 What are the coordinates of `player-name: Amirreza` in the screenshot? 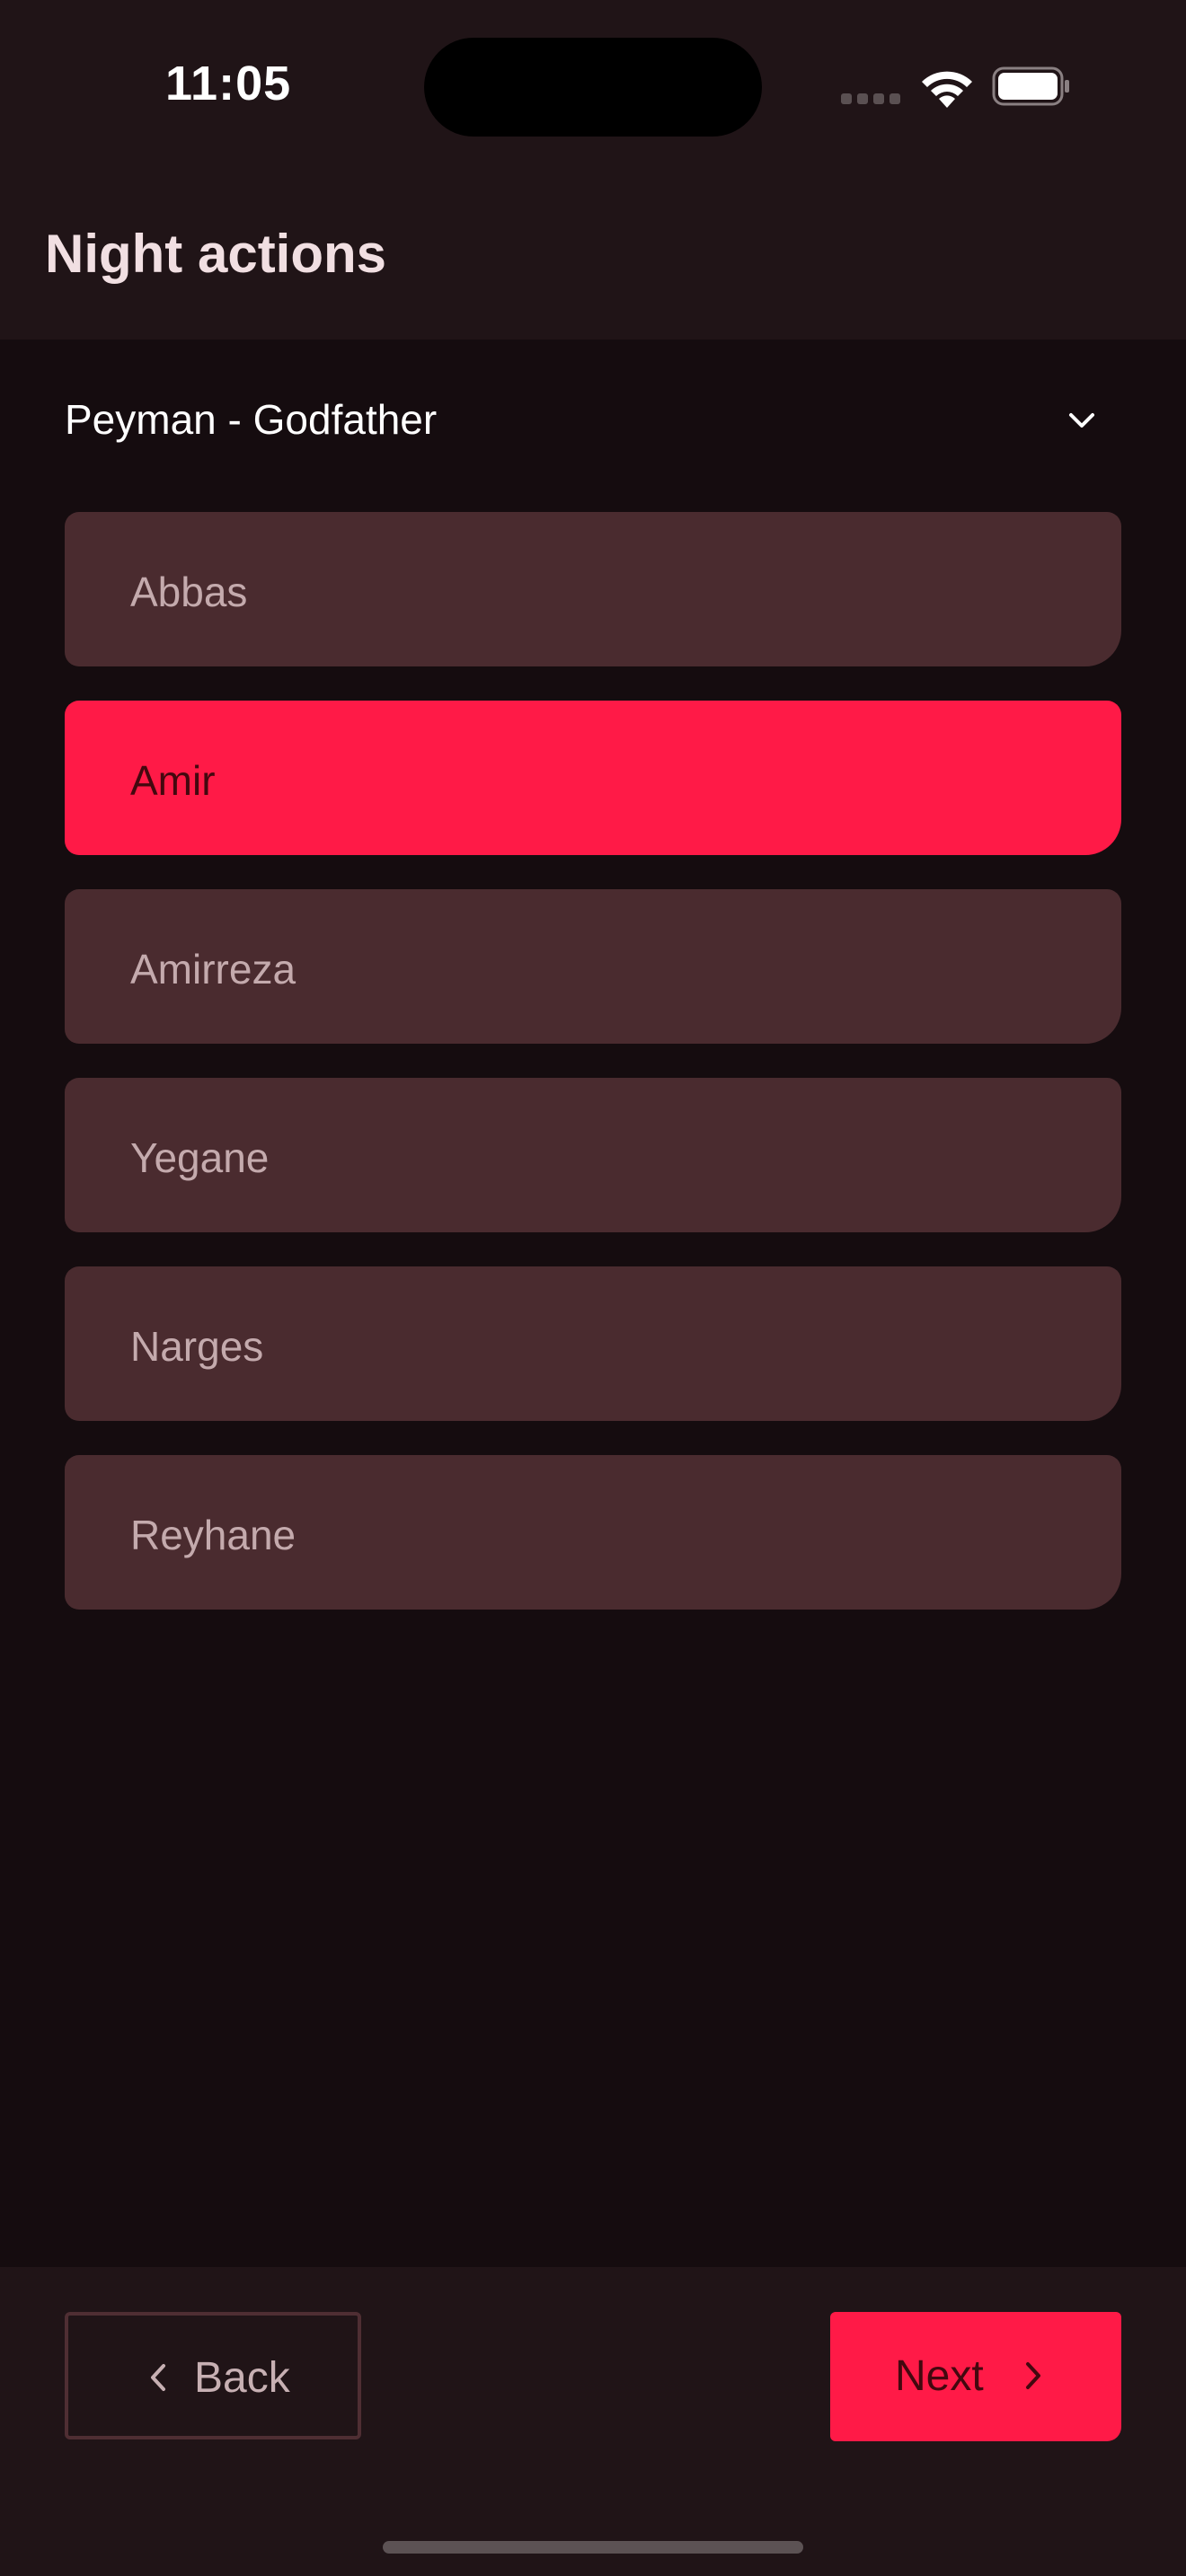 It's located at (213, 969).